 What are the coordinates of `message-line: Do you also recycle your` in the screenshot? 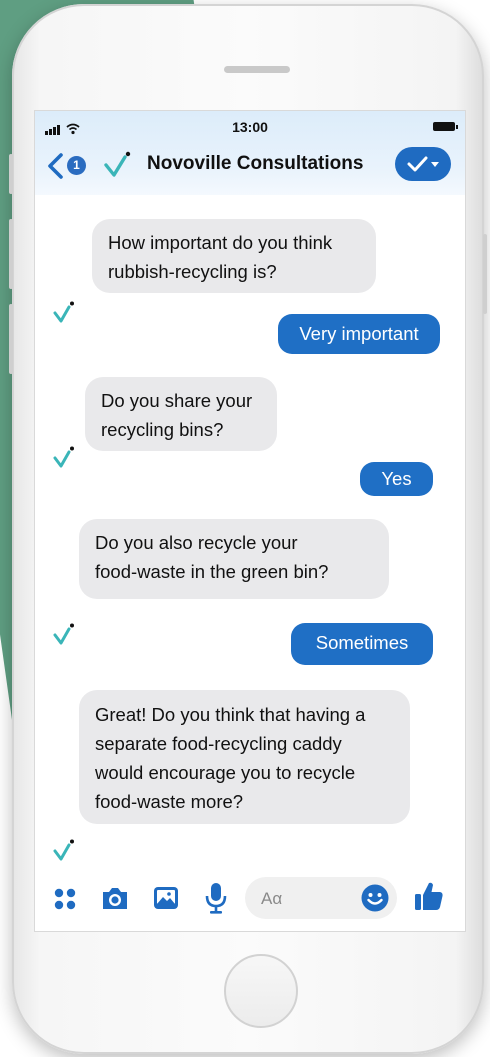 It's located at (196, 542).